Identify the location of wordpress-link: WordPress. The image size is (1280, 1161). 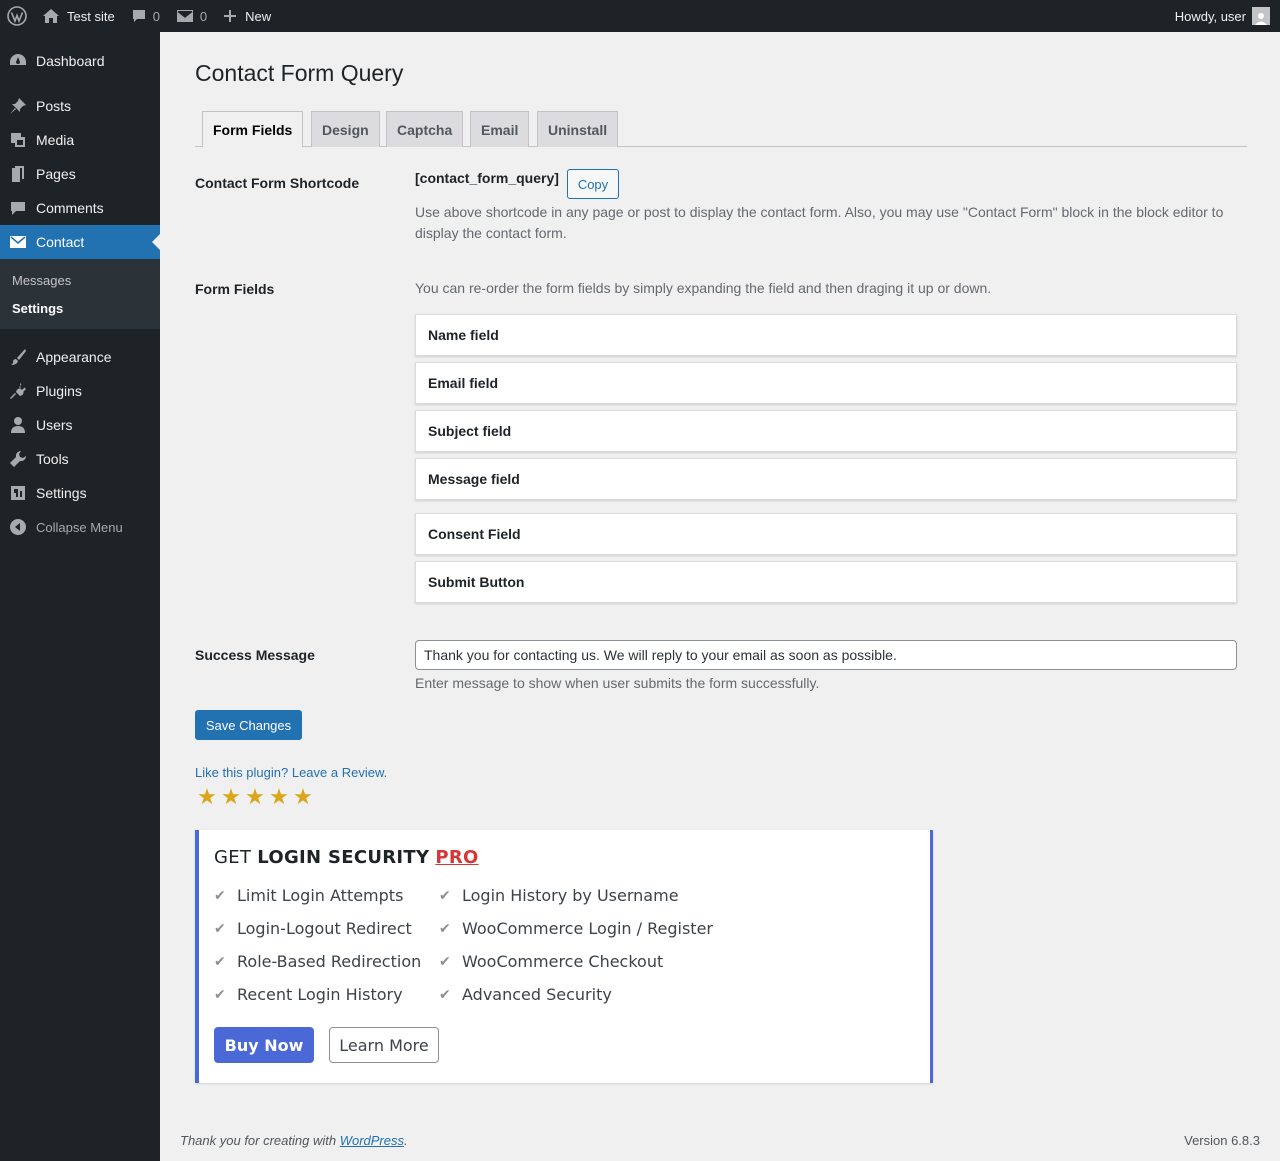
(372, 1140).